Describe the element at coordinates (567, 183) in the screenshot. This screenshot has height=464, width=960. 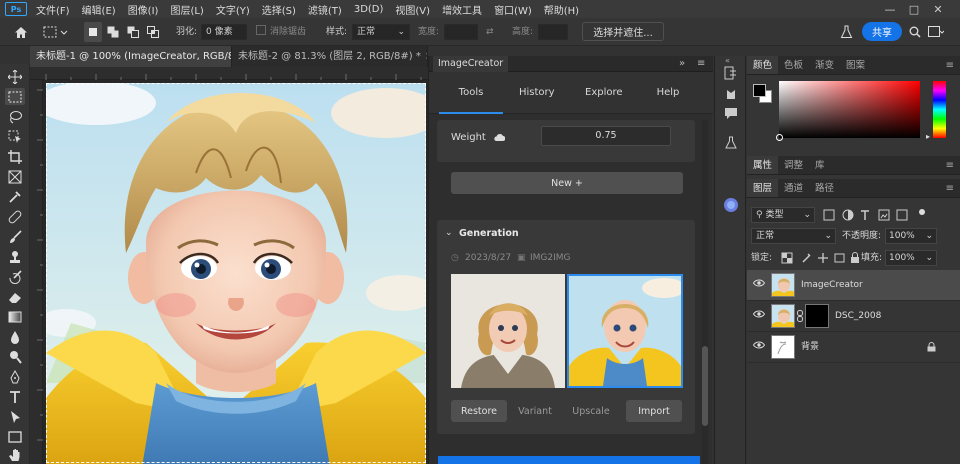
I see `new-button: New +` at that location.